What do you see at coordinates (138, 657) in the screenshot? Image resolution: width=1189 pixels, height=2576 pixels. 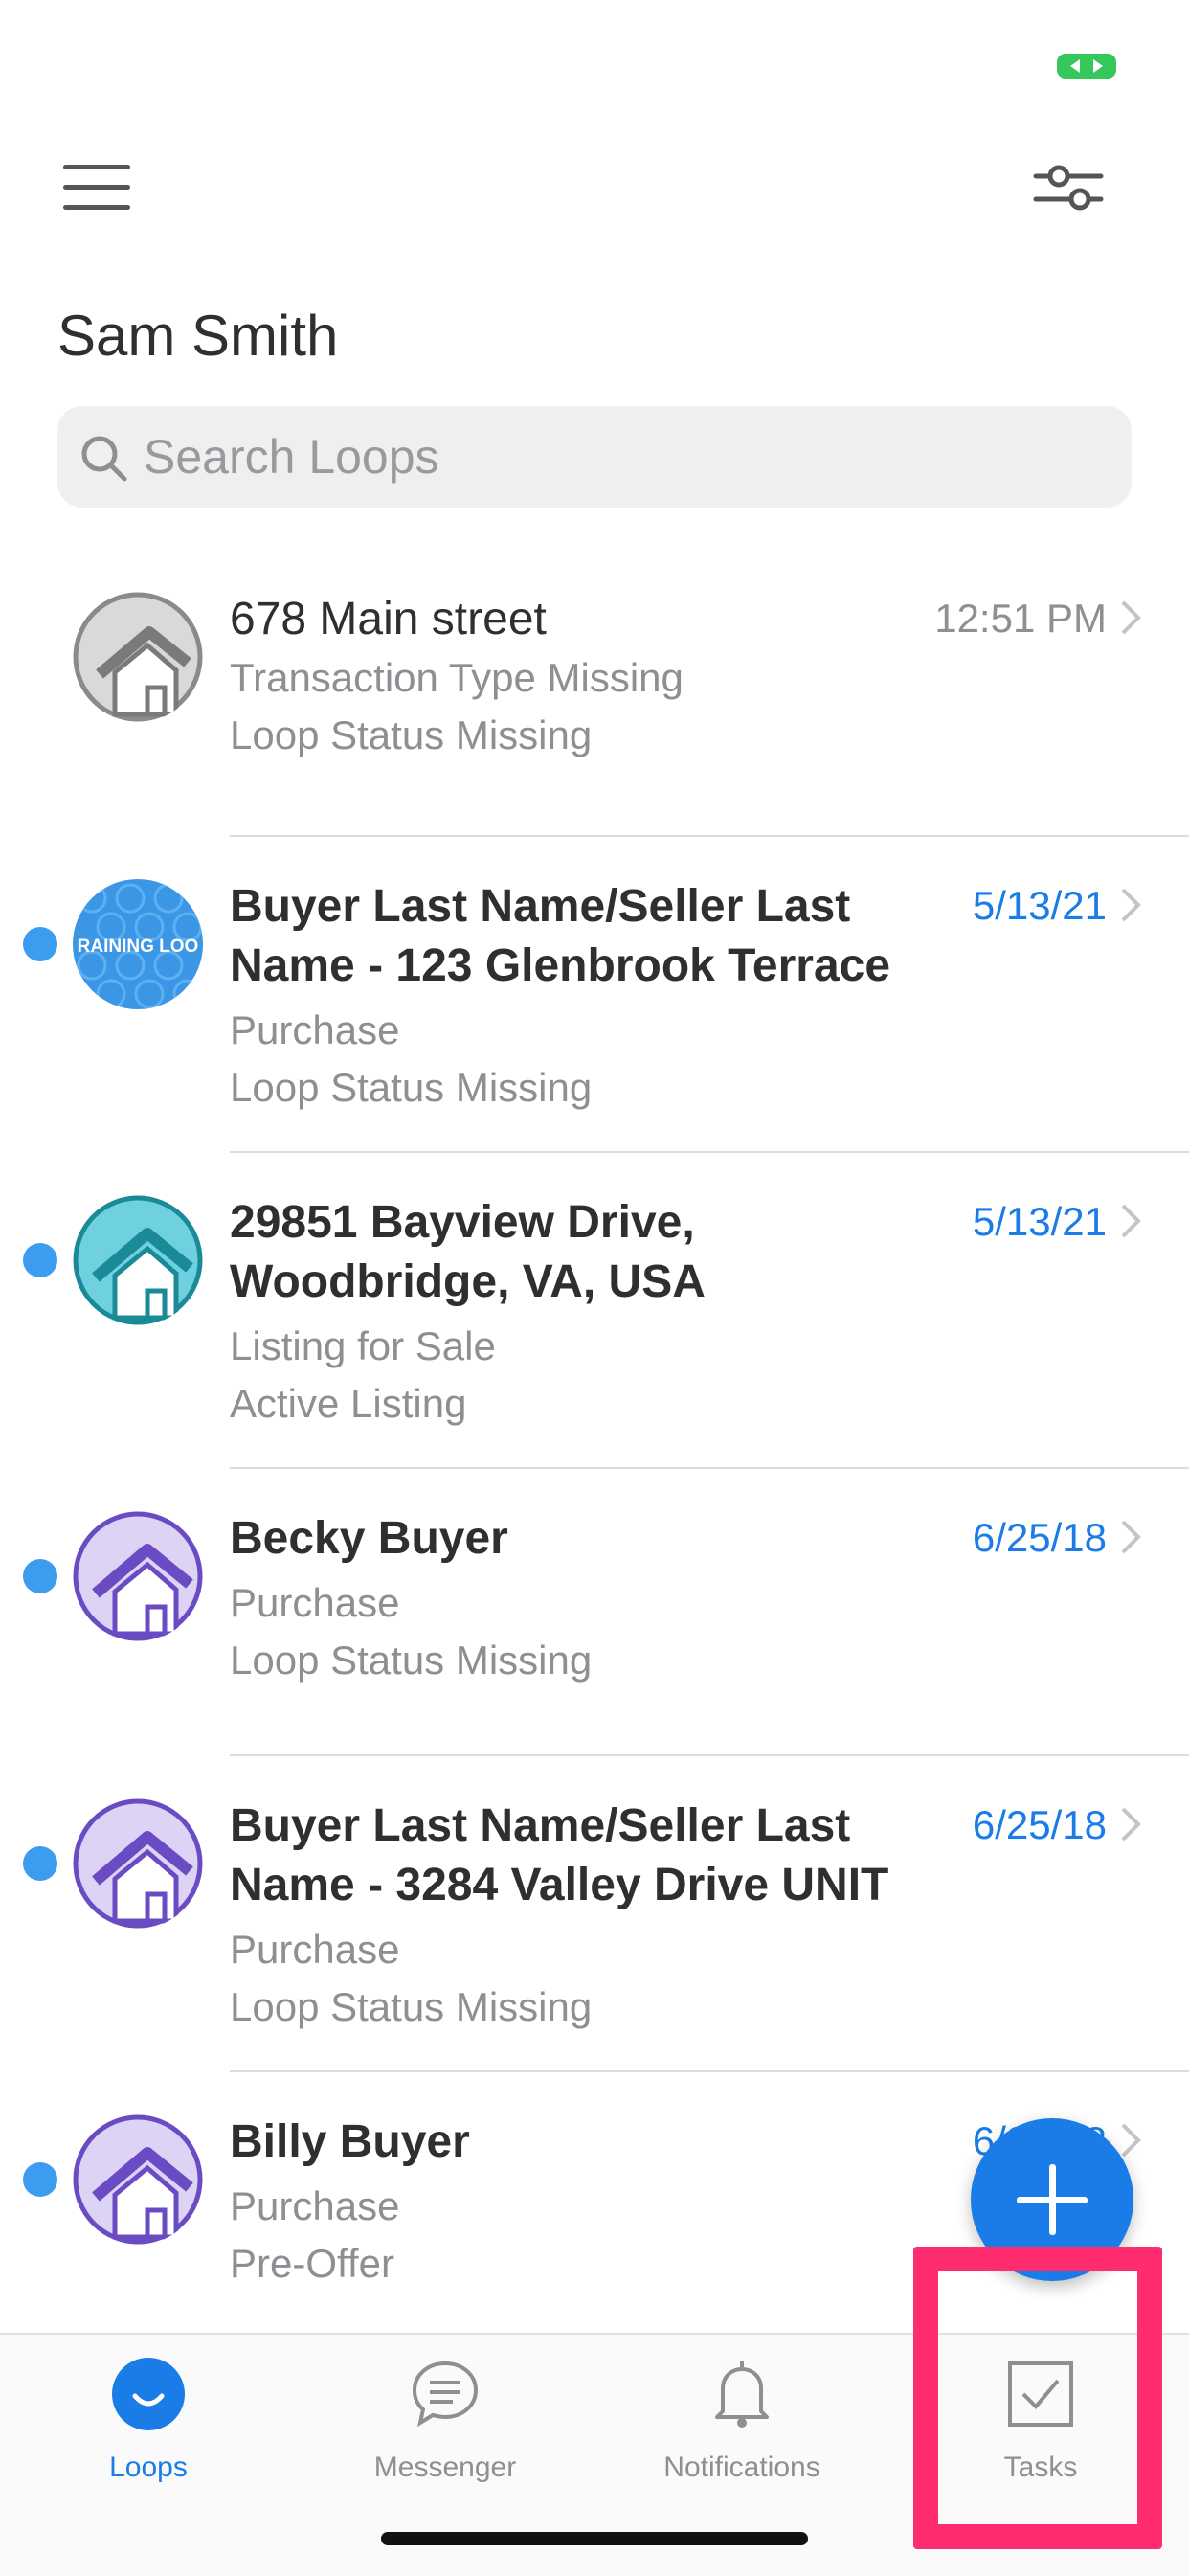 I see `gray-house-icon` at bounding box center [138, 657].